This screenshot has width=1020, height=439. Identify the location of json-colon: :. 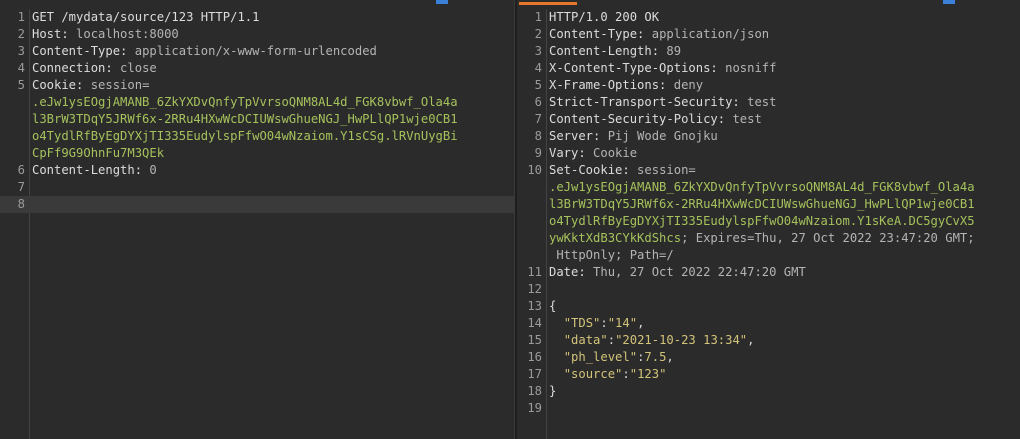
(604, 323).